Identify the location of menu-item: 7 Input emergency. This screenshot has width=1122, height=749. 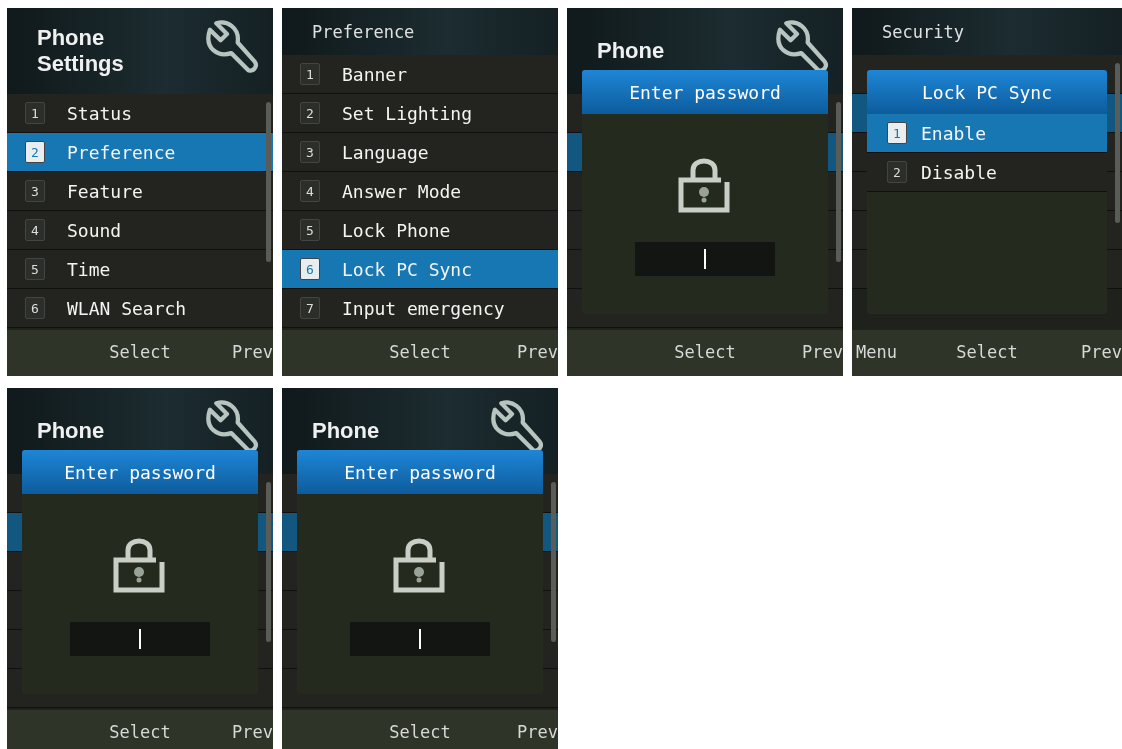
(420, 308).